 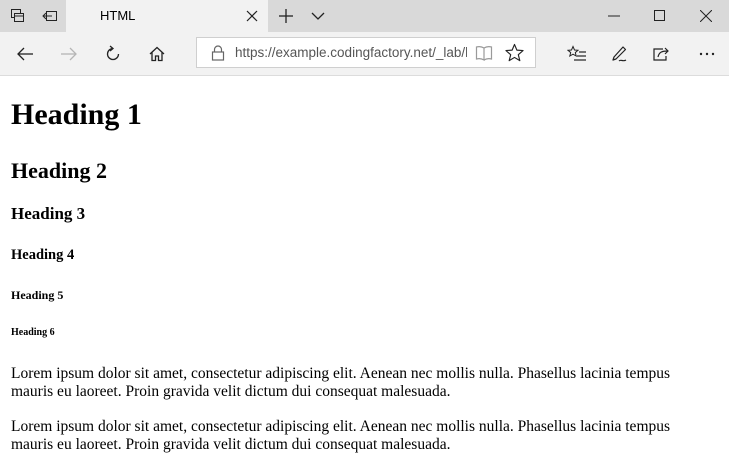 I want to click on share-icon, so click(x=661, y=54).